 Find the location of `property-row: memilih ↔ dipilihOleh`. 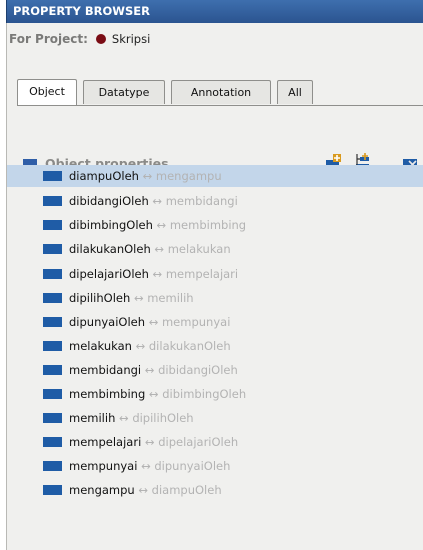

property-row: memilih ↔ dipilihOleh is located at coordinates (215, 418).